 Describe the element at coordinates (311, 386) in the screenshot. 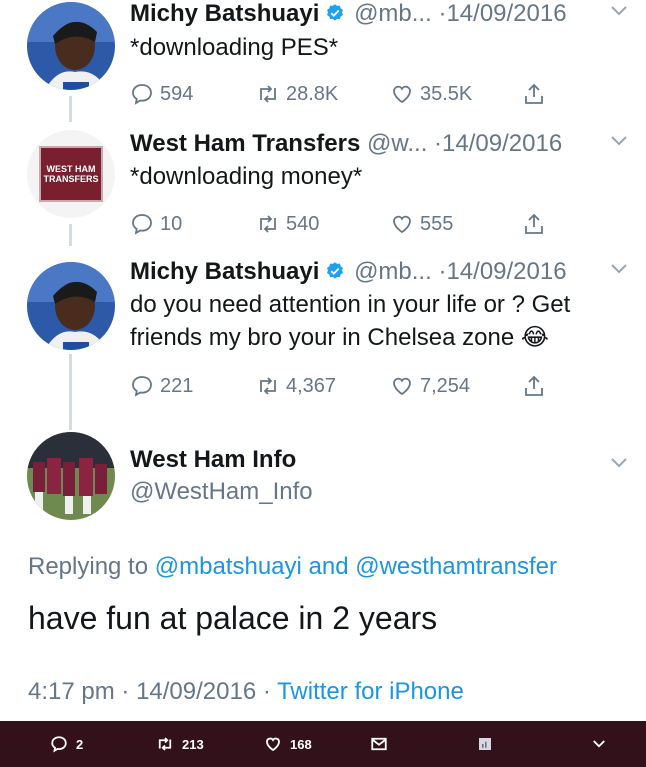

I see `retweet-count: 4,367` at that location.